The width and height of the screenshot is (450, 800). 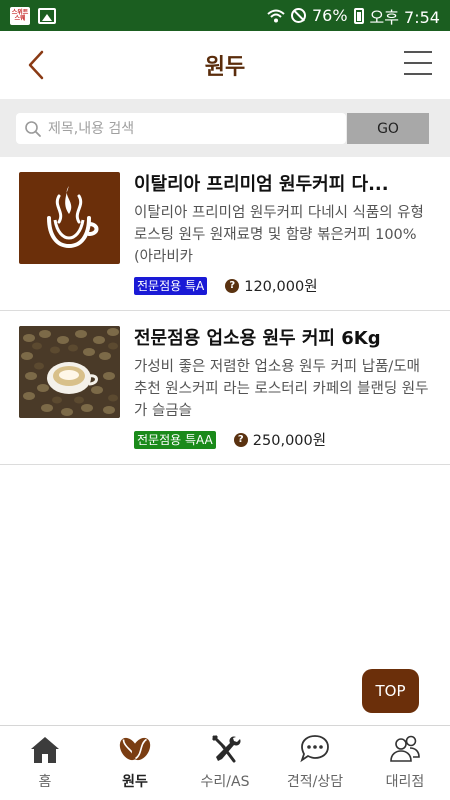 I want to click on coffee-beans-photo-icon, so click(x=69, y=372).